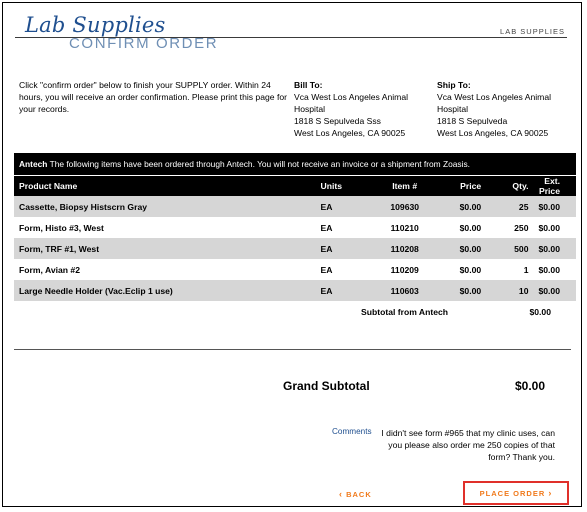 The width and height of the screenshot is (587, 512). What do you see at coordinates (510, 248) in the screenshot?
I see `cell-qty: 500` at bounding box center [510, 248].